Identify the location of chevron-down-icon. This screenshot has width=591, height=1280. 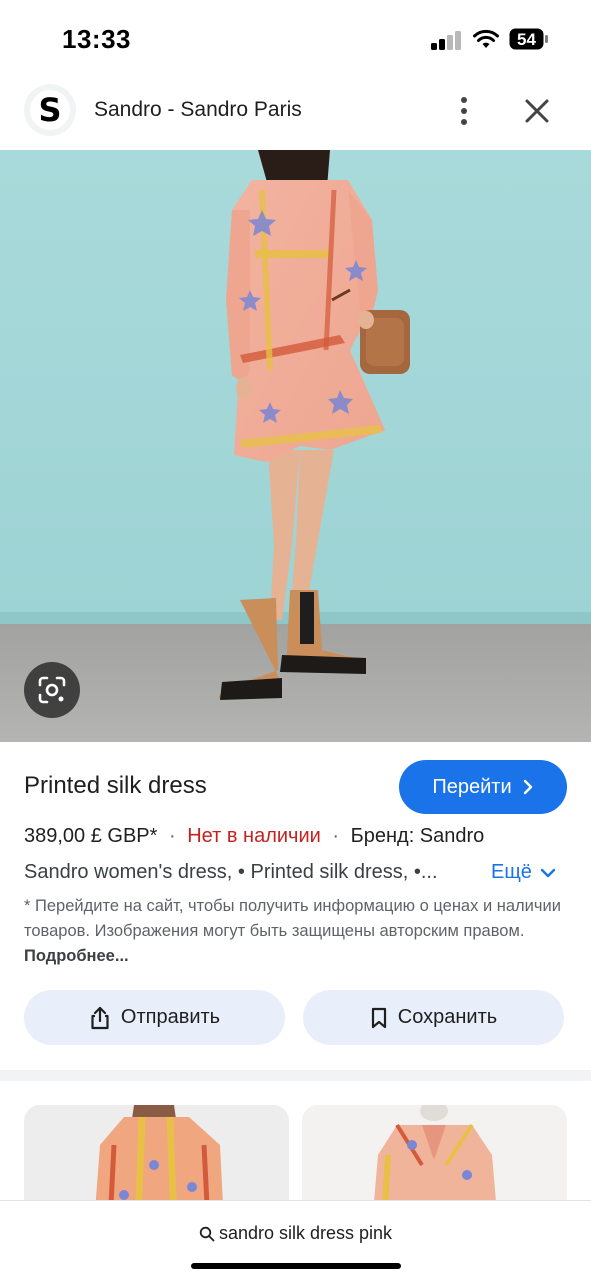
(548, 872).